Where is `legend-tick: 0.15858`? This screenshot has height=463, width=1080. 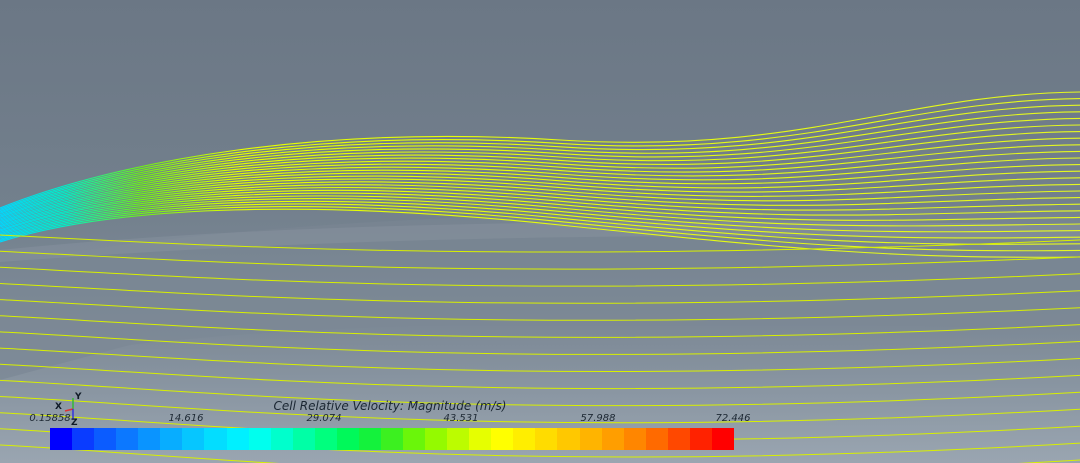 legend-tick: 0.15858 is located at coordinates (50, 418).